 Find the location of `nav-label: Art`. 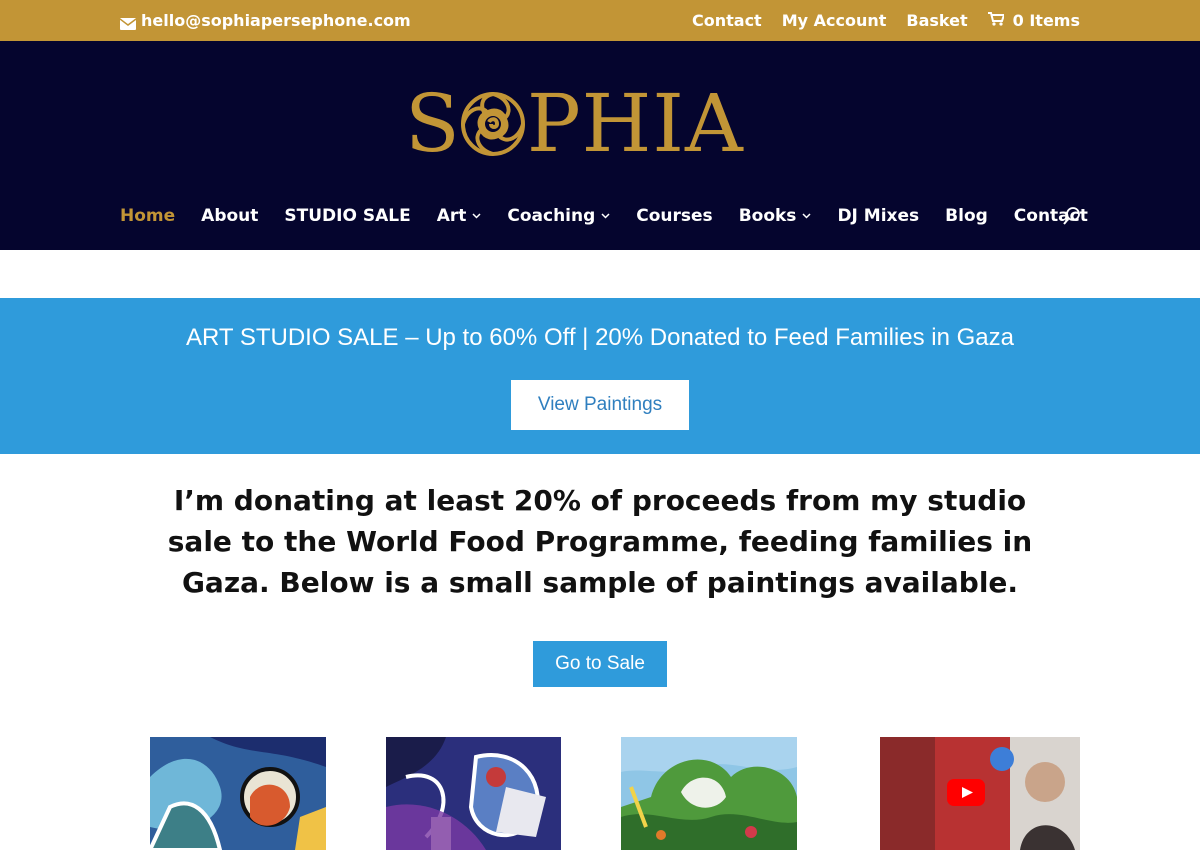

nav-label: Art is located at coordinates (451, 216).